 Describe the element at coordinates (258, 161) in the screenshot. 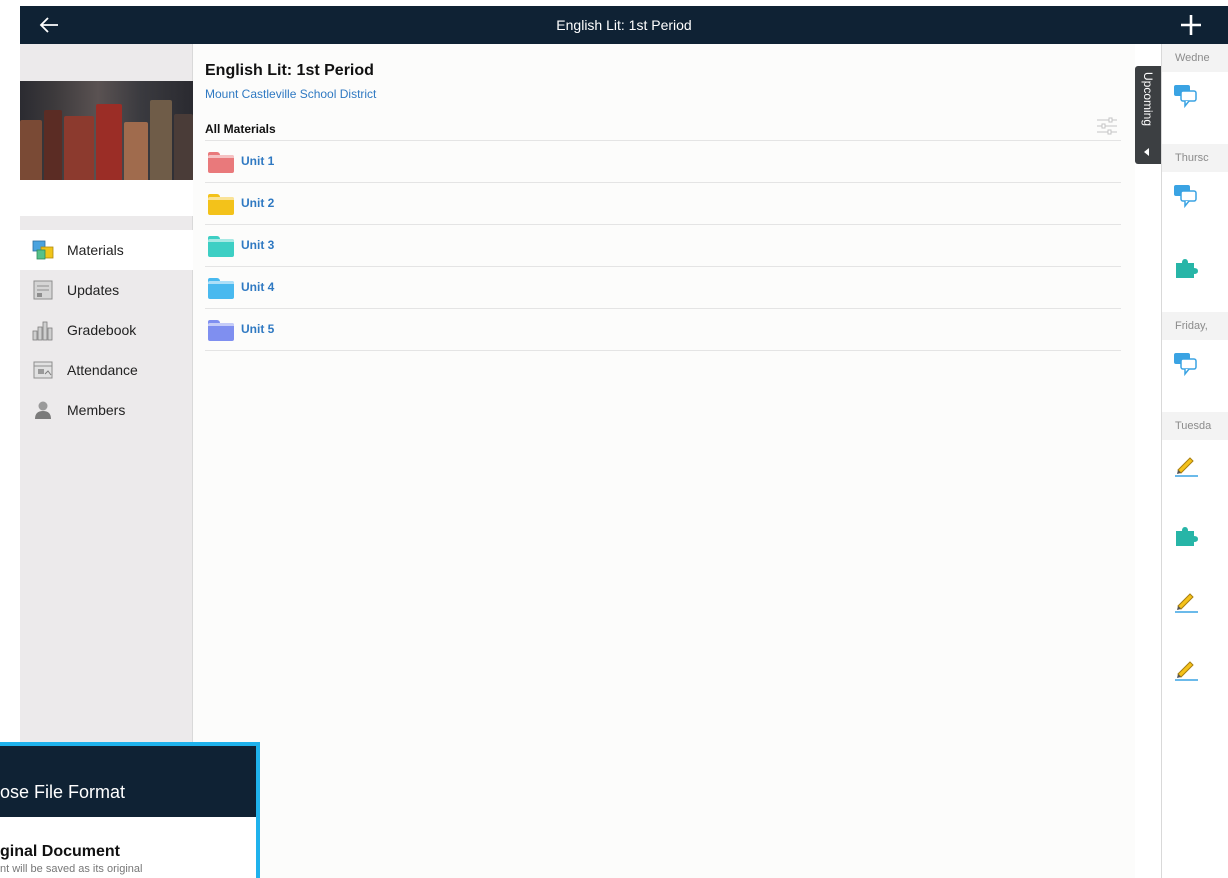

I see `folder-label: Unit 1` at that location.